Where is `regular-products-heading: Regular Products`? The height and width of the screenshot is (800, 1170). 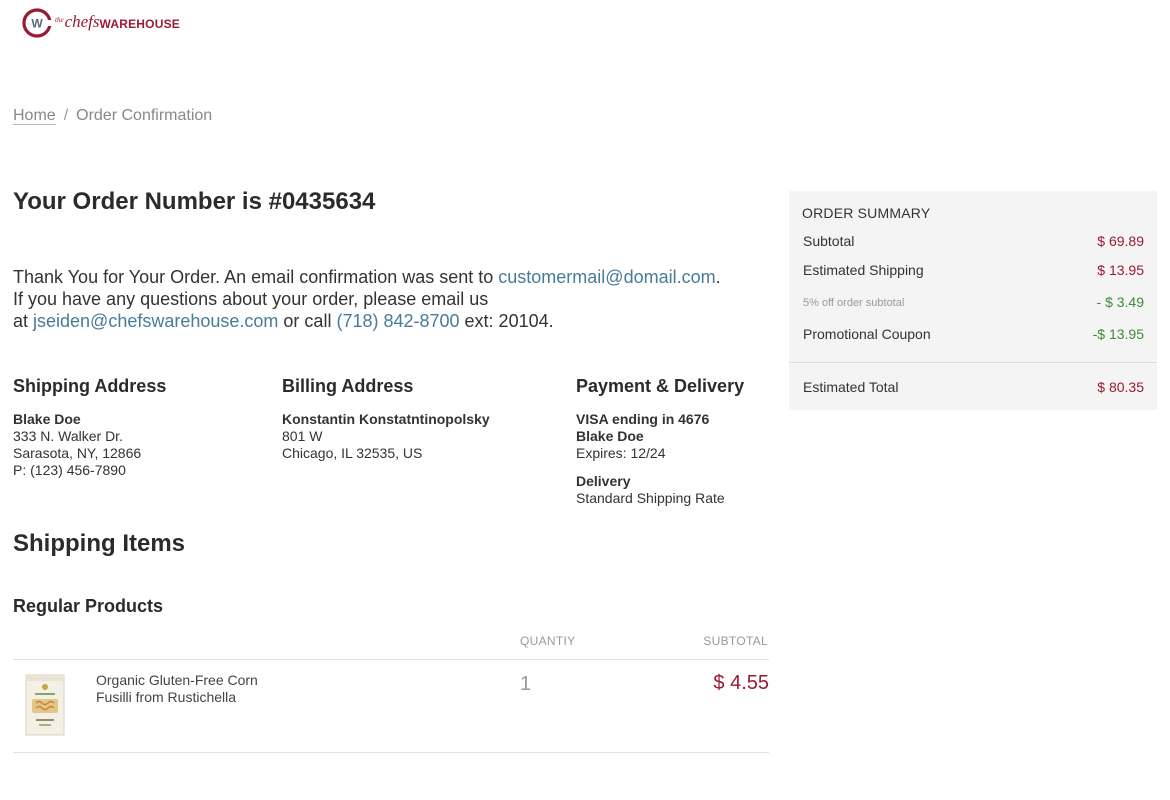 regular-products-heading: Regular Products is located at coordinates (88, 606).